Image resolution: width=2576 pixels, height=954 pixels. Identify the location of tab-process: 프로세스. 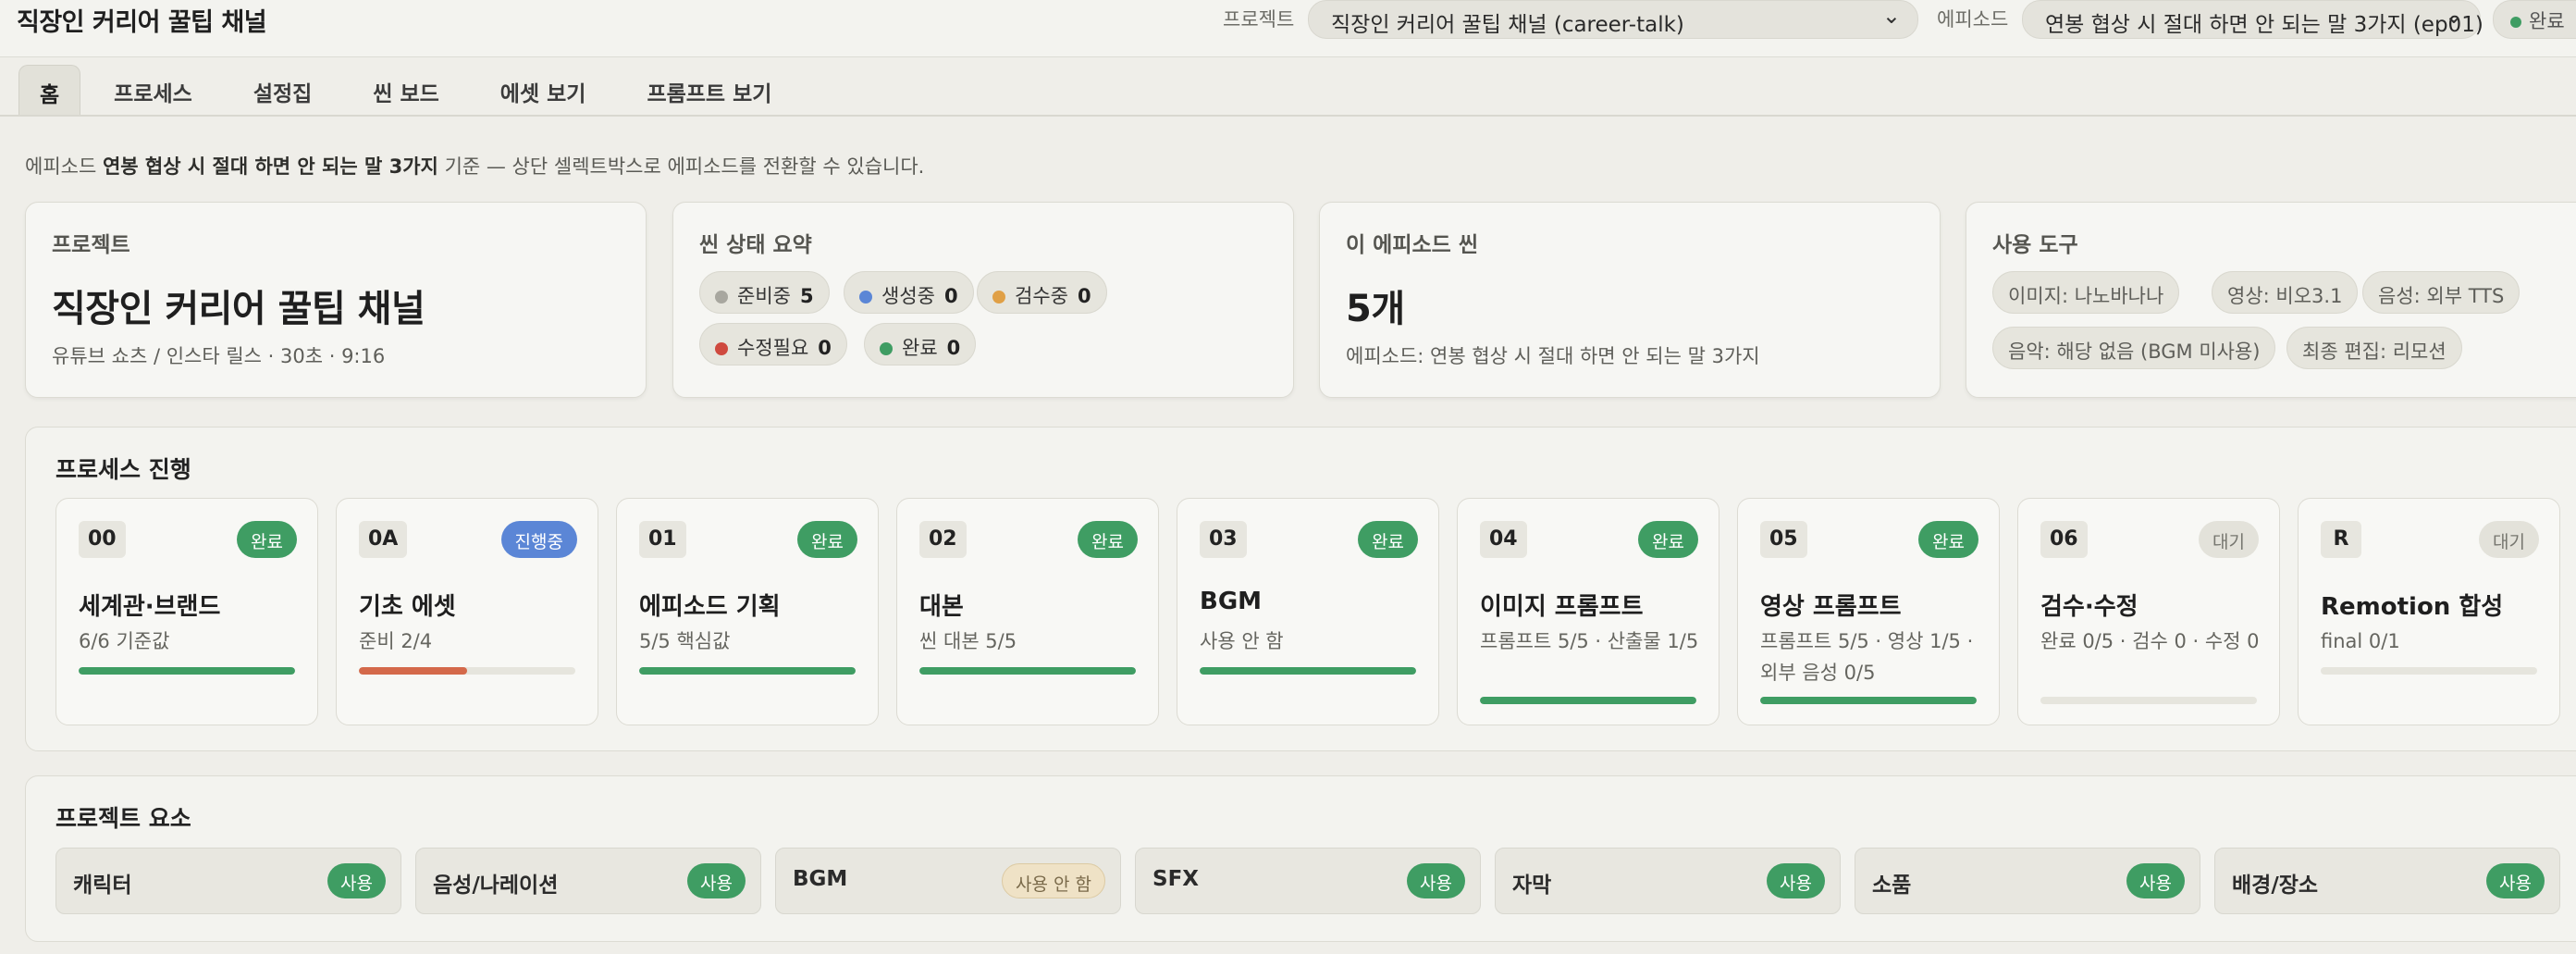
(153, 90).